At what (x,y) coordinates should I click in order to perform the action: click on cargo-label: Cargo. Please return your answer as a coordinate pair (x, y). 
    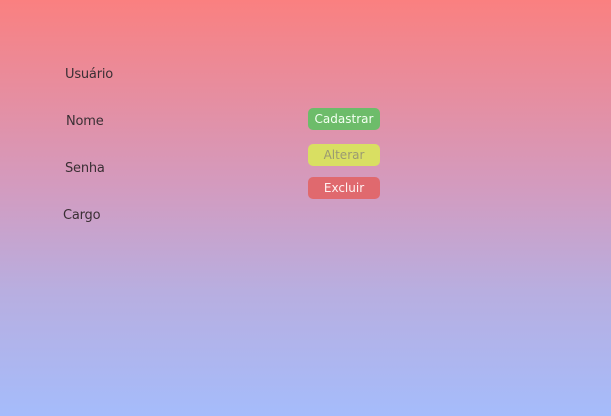
    Looking at the image, I should click on (82, 215).